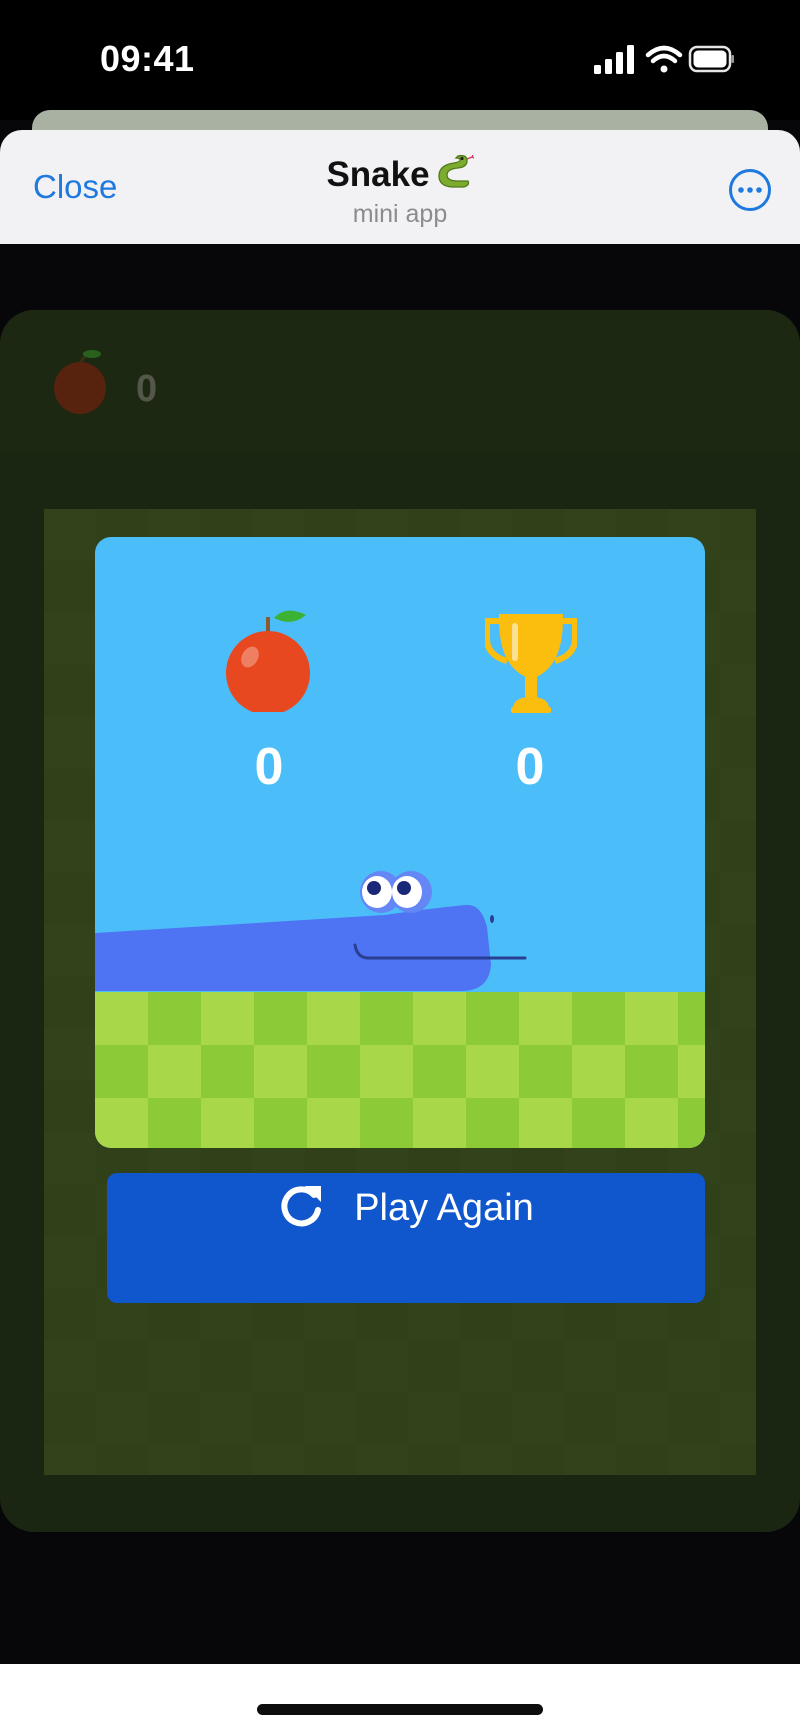 The image size is (800, 1734). I want to click on app-title: Snake, so click(400, 174).